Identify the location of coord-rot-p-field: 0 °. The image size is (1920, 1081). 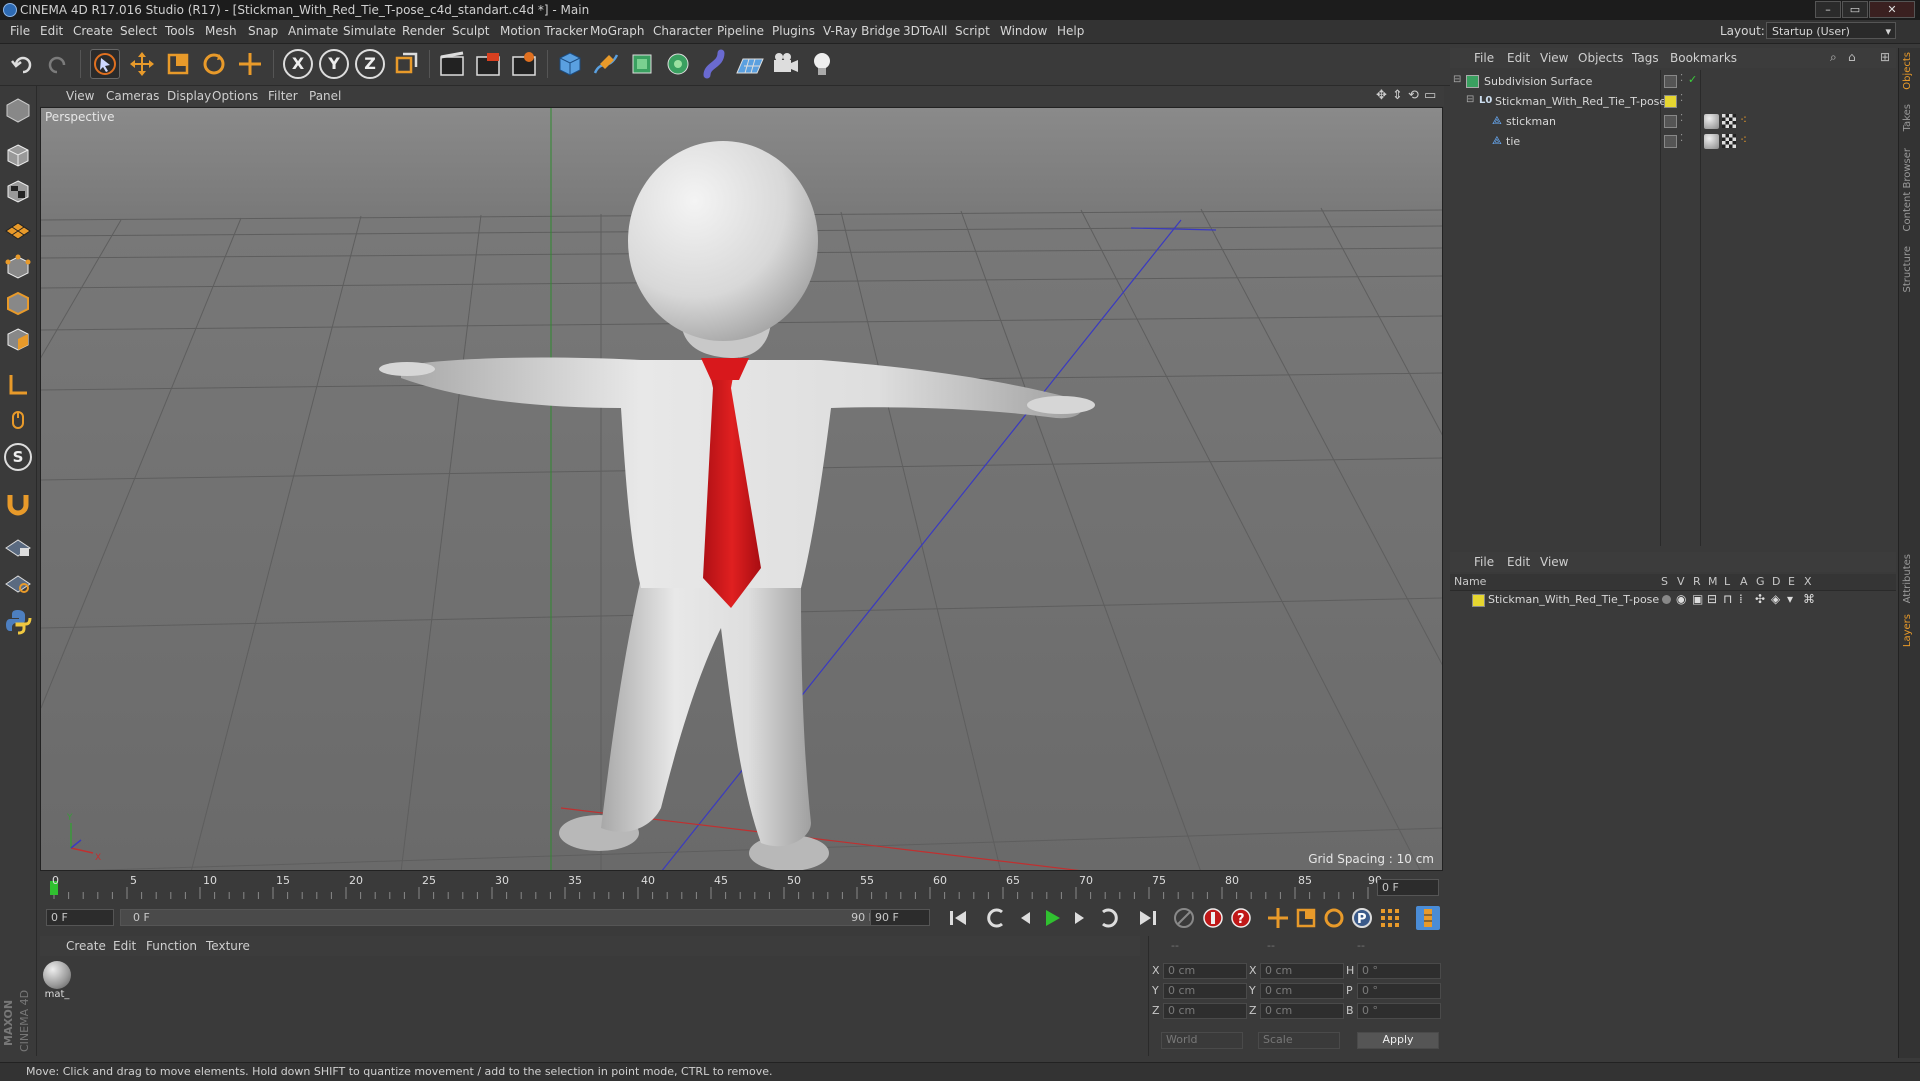
(1399, 991).